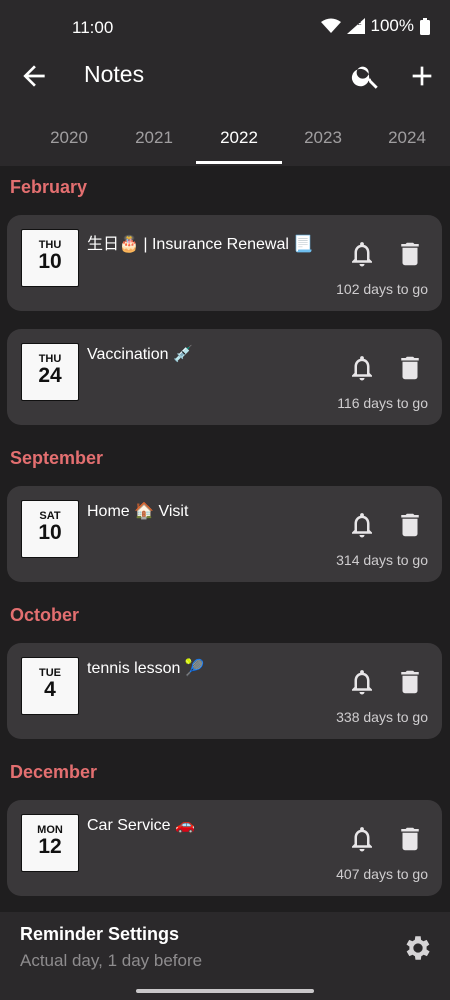  What do you see at coordinates (114, 74) in the screenshot?
I see `page-title: Notes` at bounding box center [114, 74].